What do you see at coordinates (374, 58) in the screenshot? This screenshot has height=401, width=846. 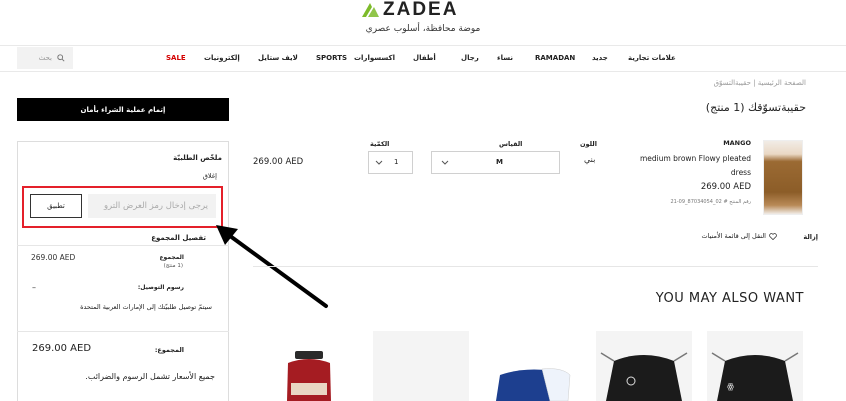 I see `nav-accessories: اكسسوارات` at bounding box center [374, 58].